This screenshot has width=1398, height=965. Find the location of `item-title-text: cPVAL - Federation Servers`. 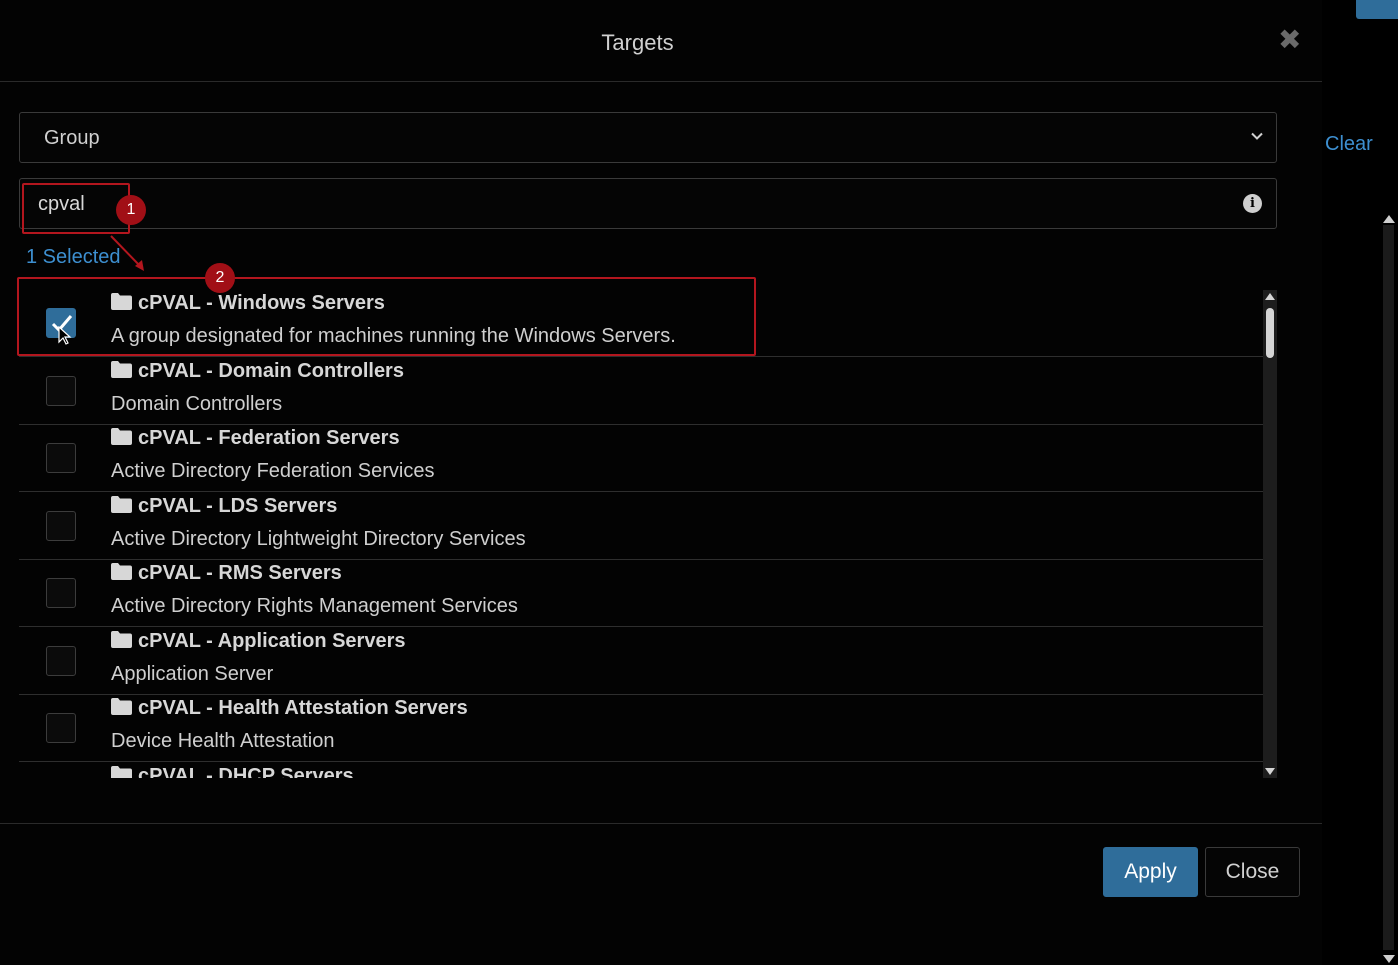

item-title-text: cPVAL - Federation Servers is located at coordinates (269, 438).